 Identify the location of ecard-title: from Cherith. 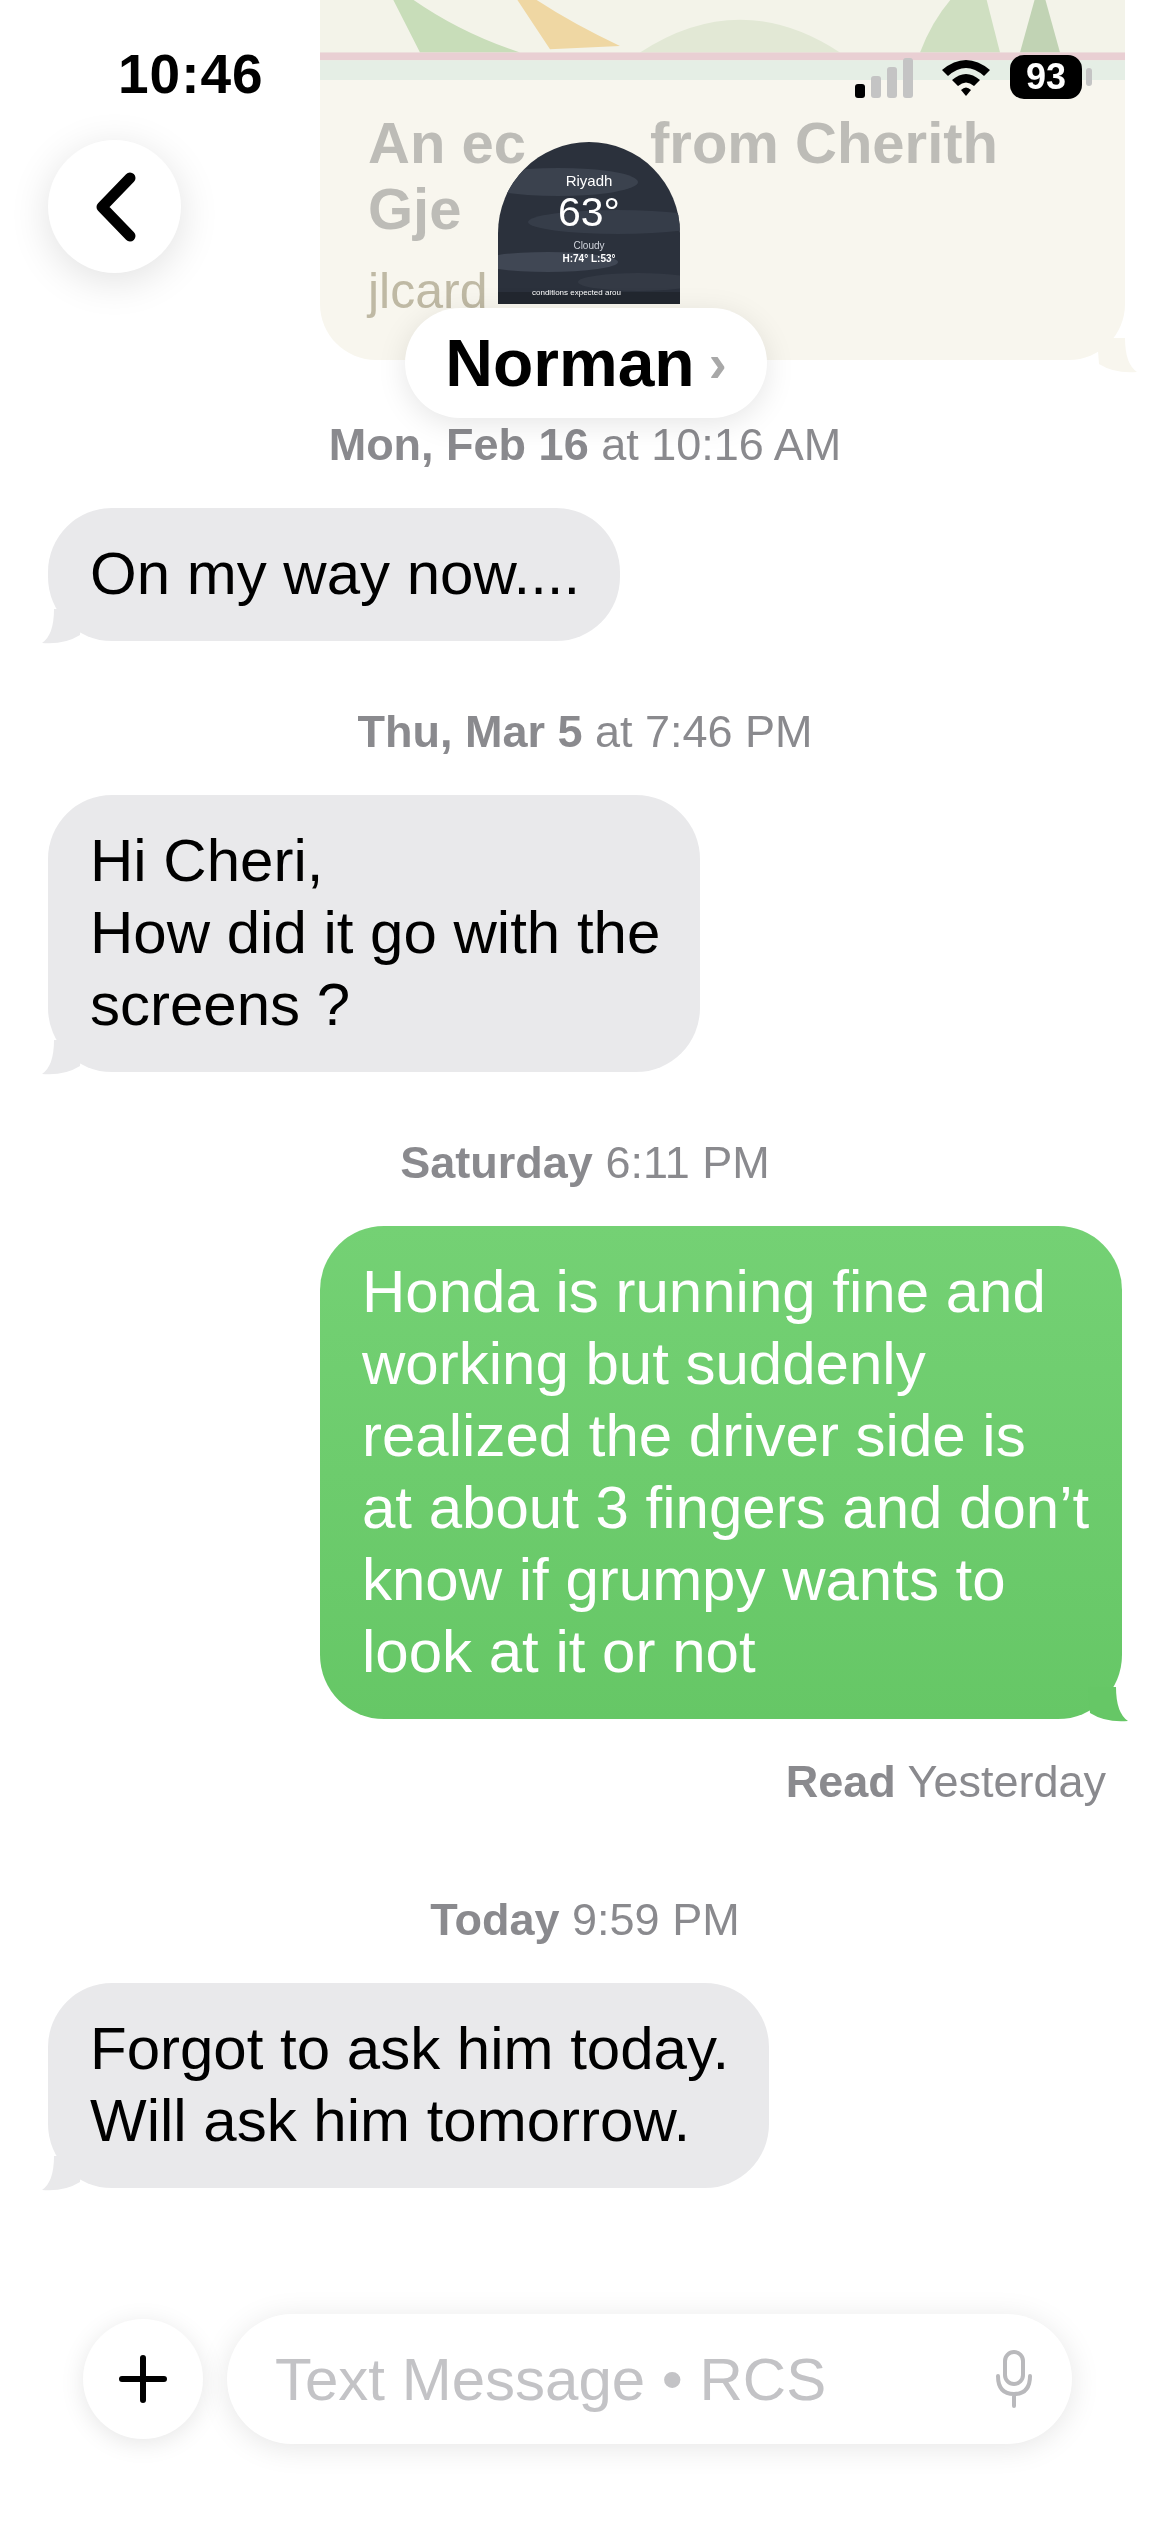
(824, 143).